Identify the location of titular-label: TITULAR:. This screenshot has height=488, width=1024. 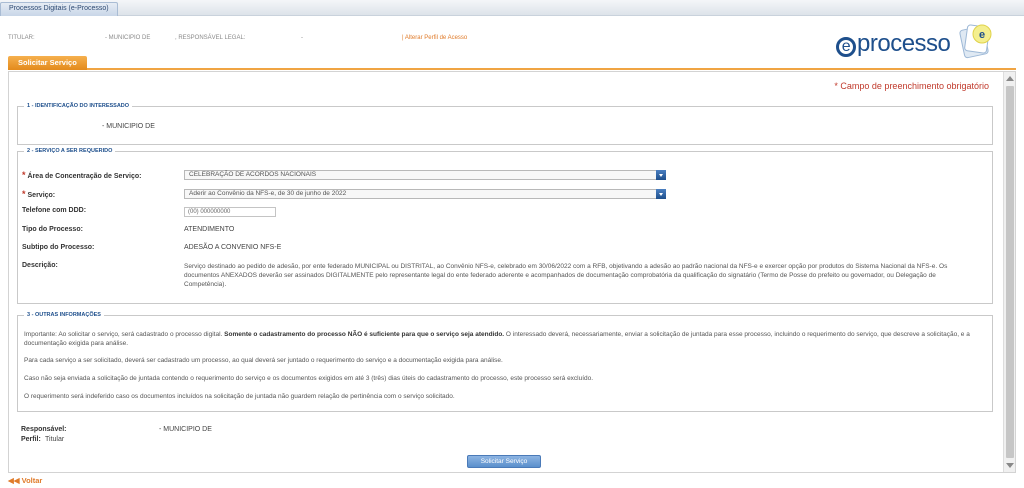
(21, 38).